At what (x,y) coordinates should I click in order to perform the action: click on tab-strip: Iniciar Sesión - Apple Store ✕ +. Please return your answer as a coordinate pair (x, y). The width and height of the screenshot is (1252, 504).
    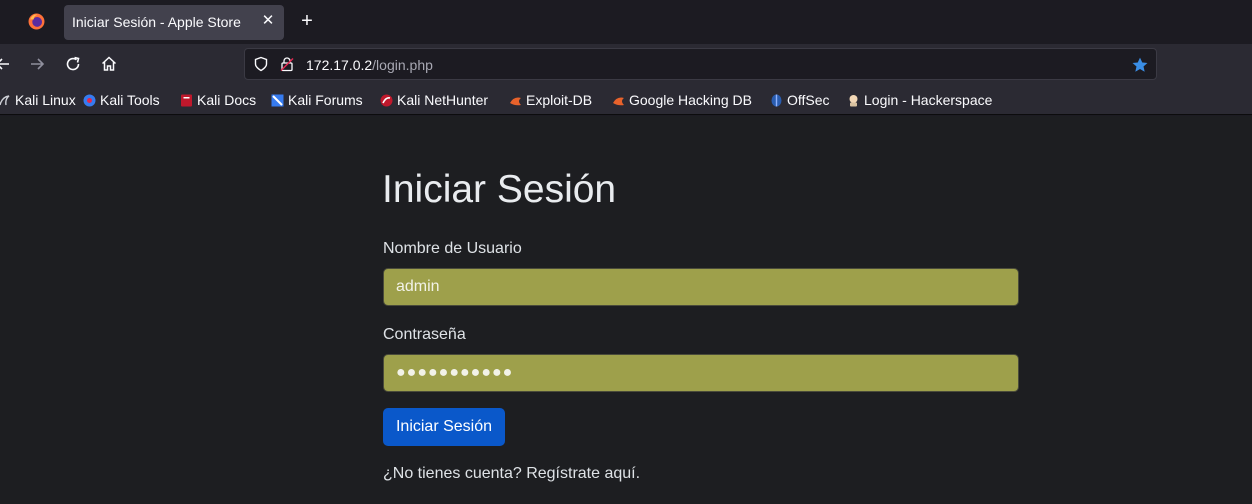
    Looking at the image, I should click on (626, 22).